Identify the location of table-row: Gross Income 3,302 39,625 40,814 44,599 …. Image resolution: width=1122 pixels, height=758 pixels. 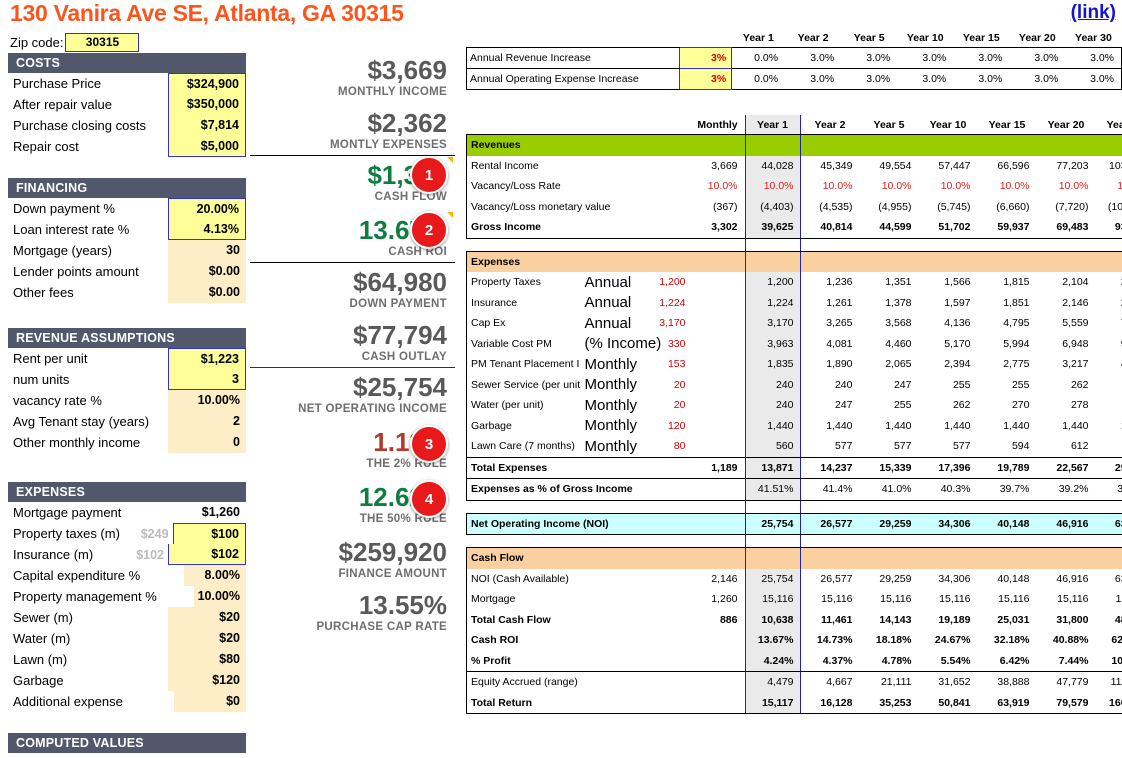
(794, 228).